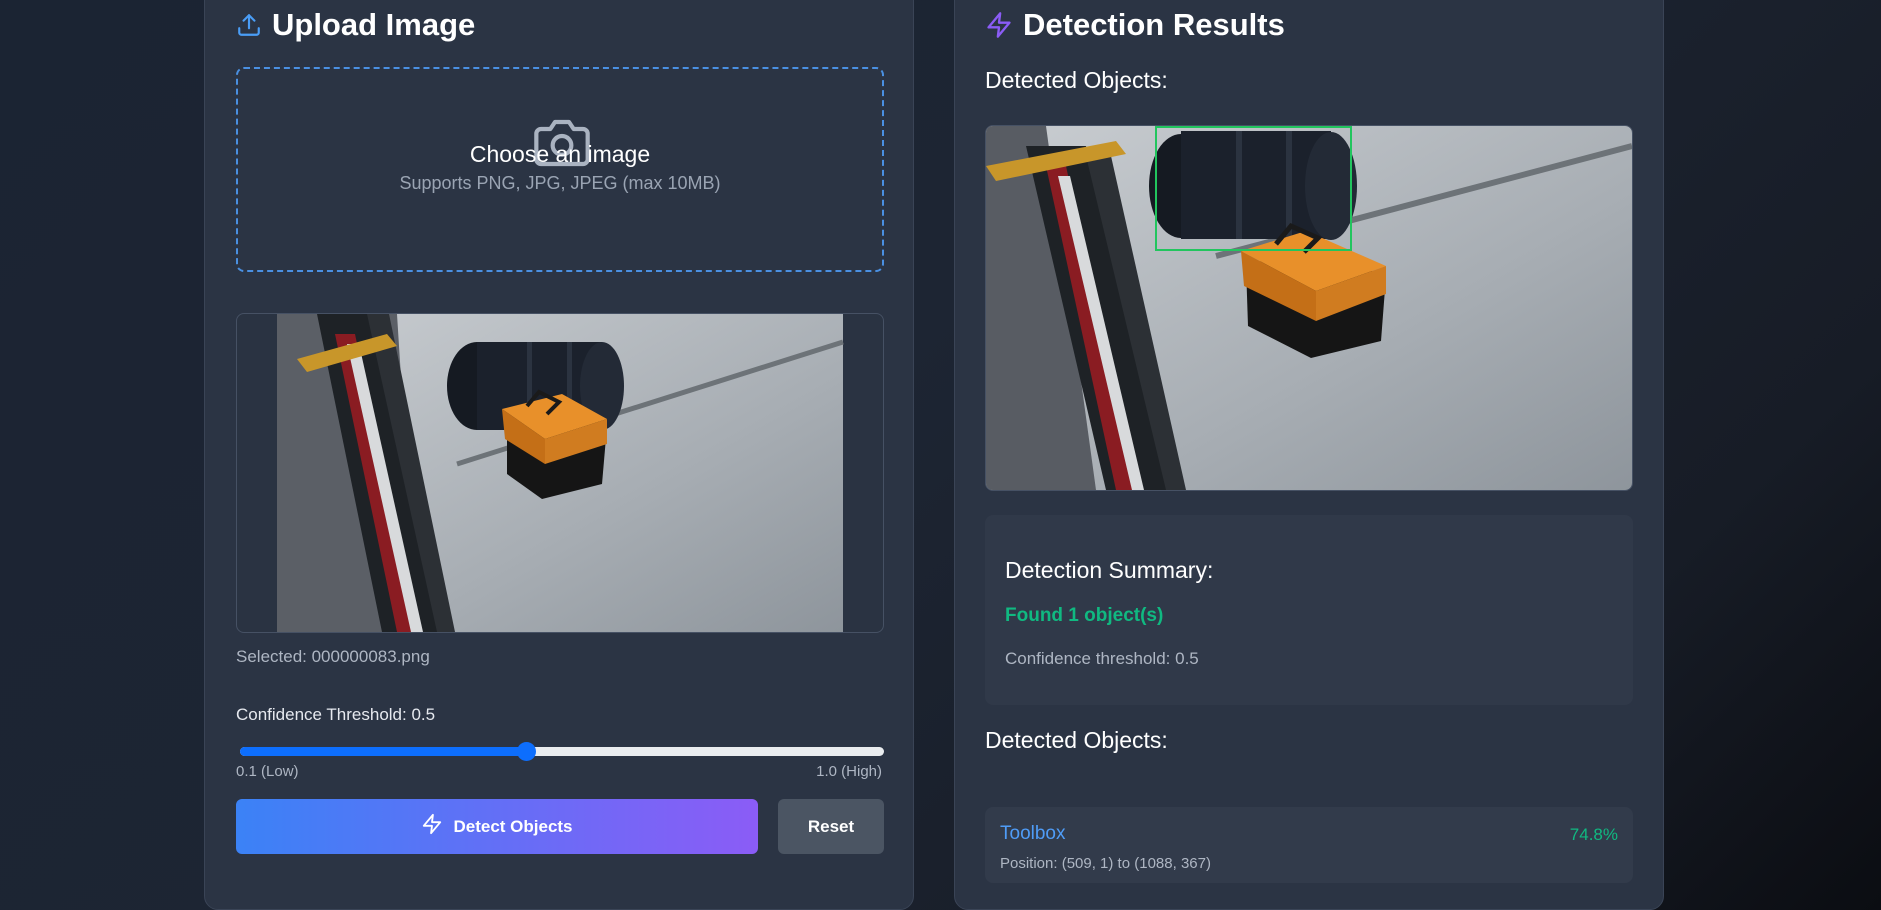 The height and width of the screenshot is (910, 1881). What do you see at coordinates (267, 771) in the screenshot?
I see `range-low-label: 0.1 (Low)` at bounding box center [267, 771].